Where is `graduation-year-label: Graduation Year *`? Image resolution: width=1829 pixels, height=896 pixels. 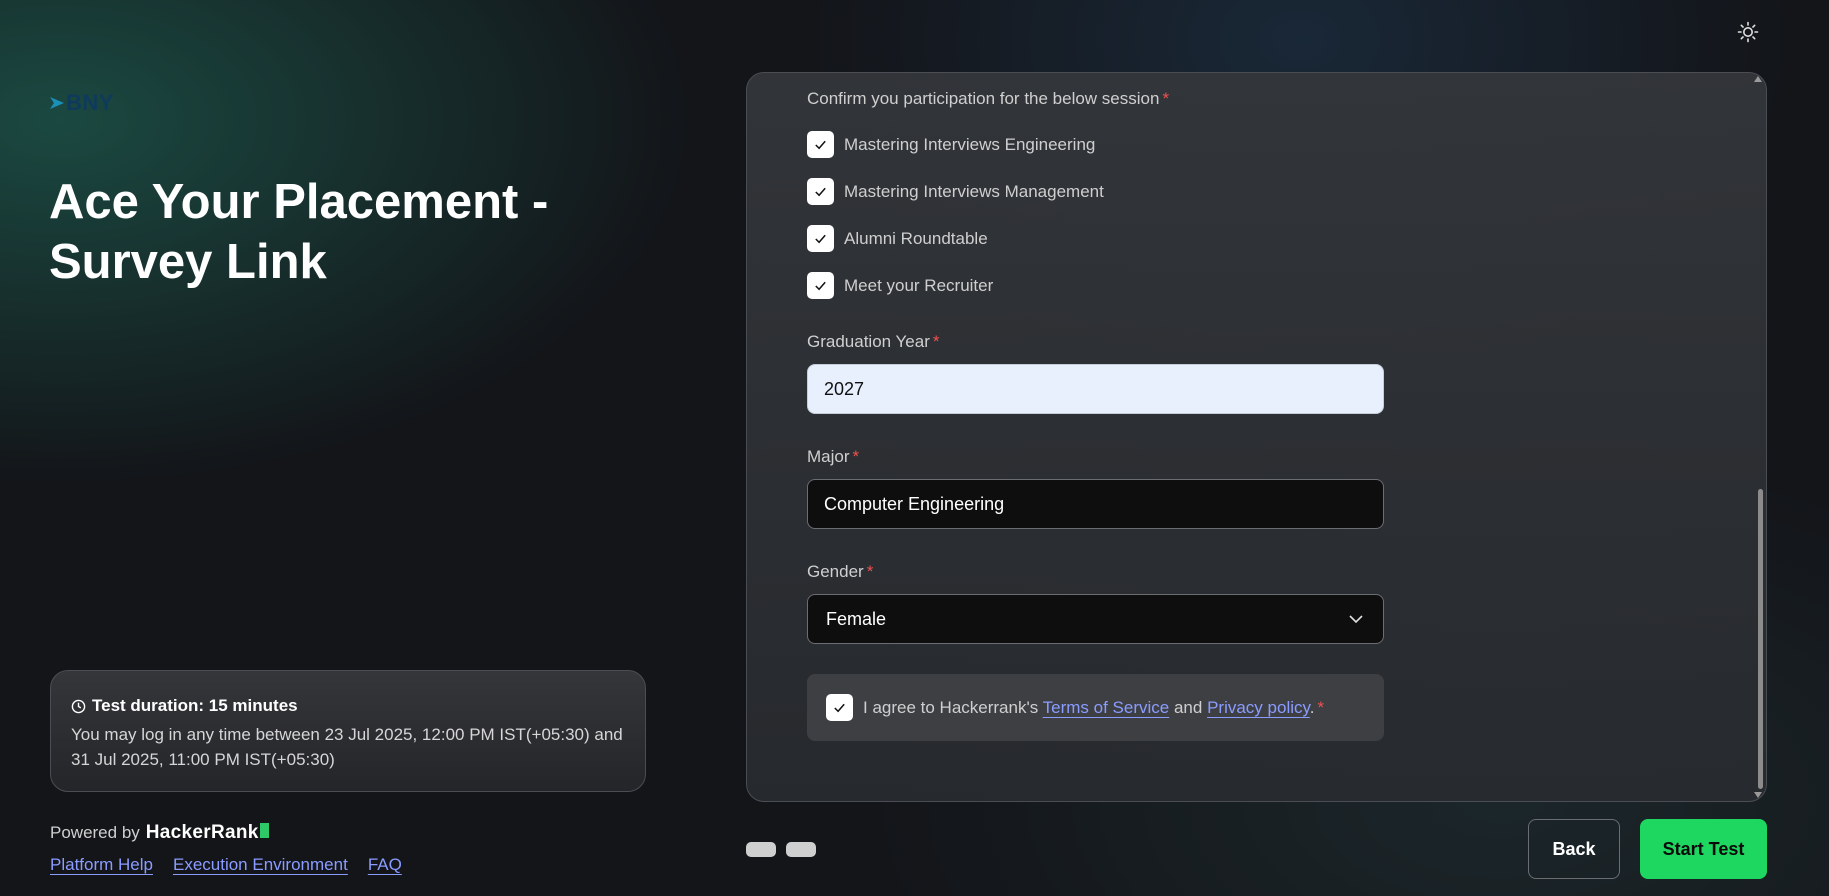
graduation-year-label: Graduation Year * is located at coordinates (873, 341).